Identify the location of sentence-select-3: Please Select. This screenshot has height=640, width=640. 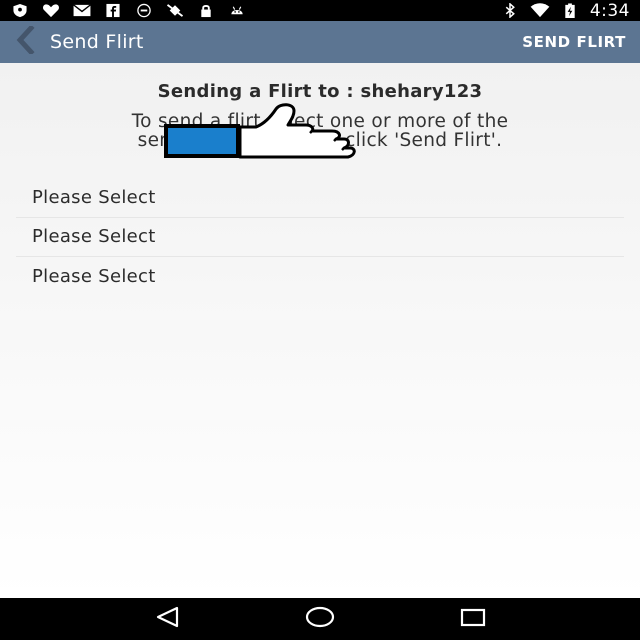
(320, 277).